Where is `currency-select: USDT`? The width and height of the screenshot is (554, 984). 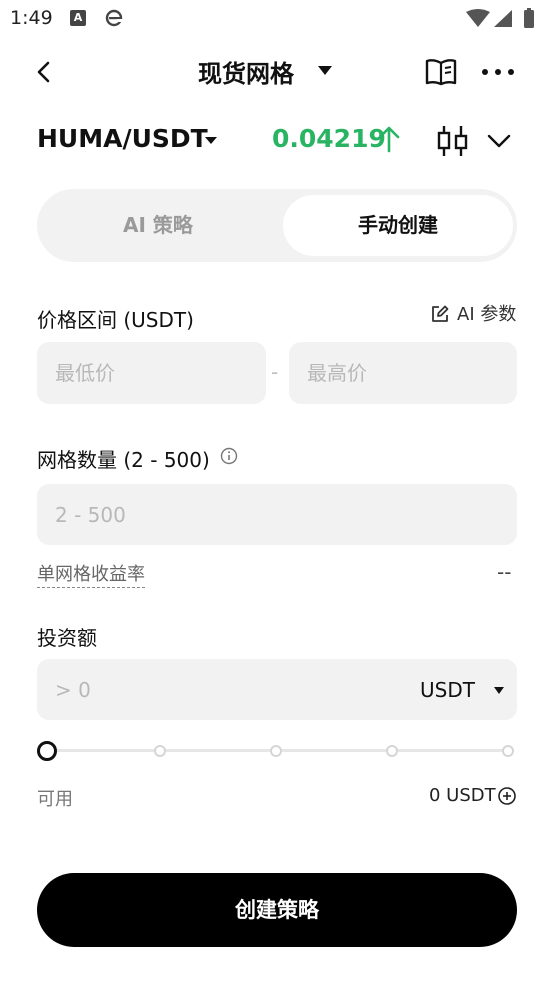
currency-select: USDT is located at coordinates (465, 691).